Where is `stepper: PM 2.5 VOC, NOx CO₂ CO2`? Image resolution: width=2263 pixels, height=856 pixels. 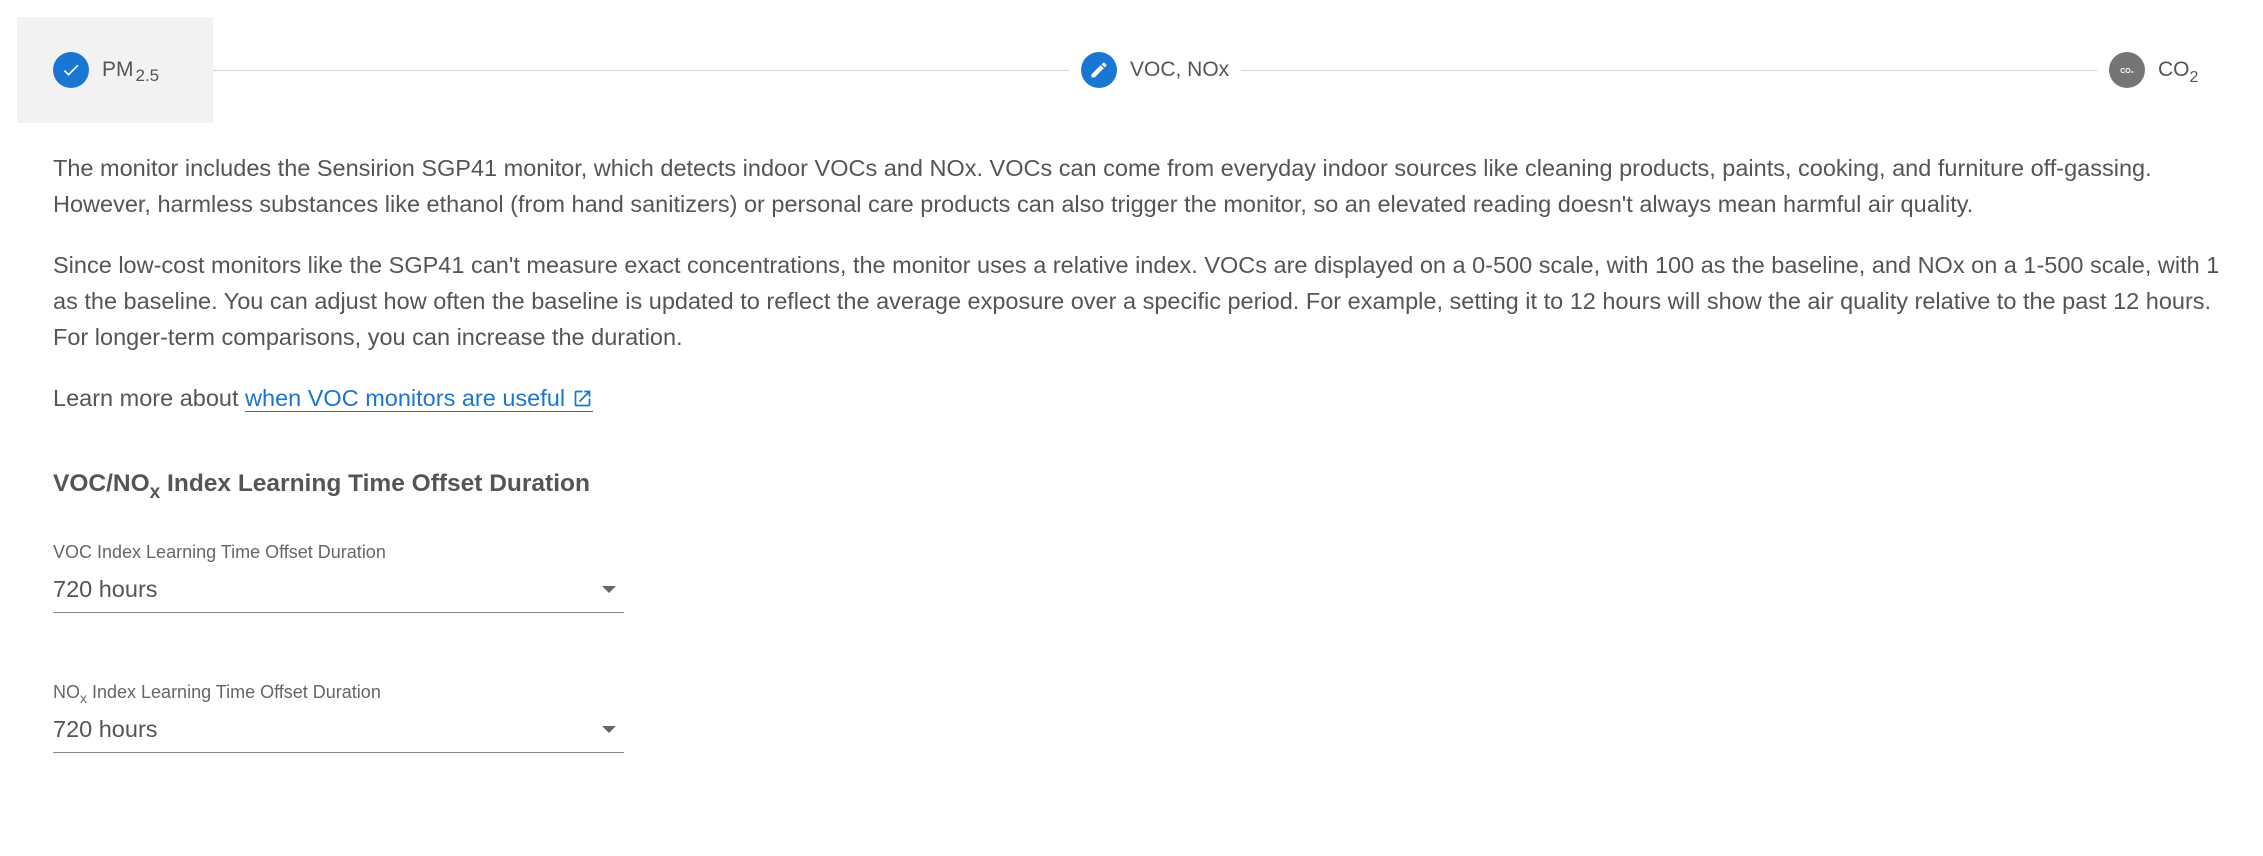
stepper: PM 2.5 VOC, NOx CO₂ CO2 is located at coordinates (1111, 70).